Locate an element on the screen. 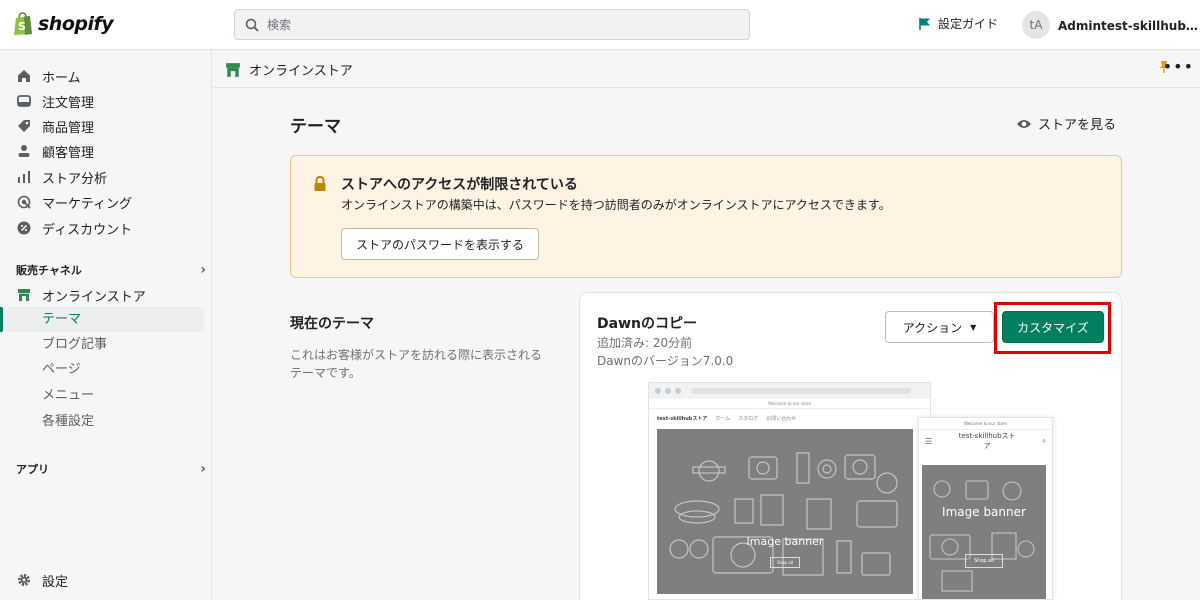 This screenshot has height=600, width=1200. sidebar-item-online-store: オンラインストア is located at coordinates (81, 295).